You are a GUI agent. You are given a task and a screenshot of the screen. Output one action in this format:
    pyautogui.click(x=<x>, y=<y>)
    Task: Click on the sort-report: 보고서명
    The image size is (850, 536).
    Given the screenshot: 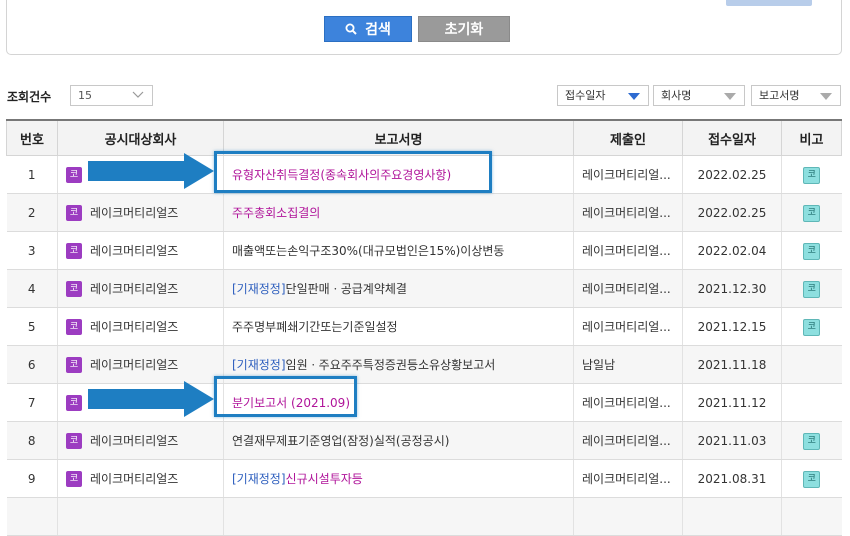 What is the action you would take?
    pyautogui.click(x=796, y=95)
    